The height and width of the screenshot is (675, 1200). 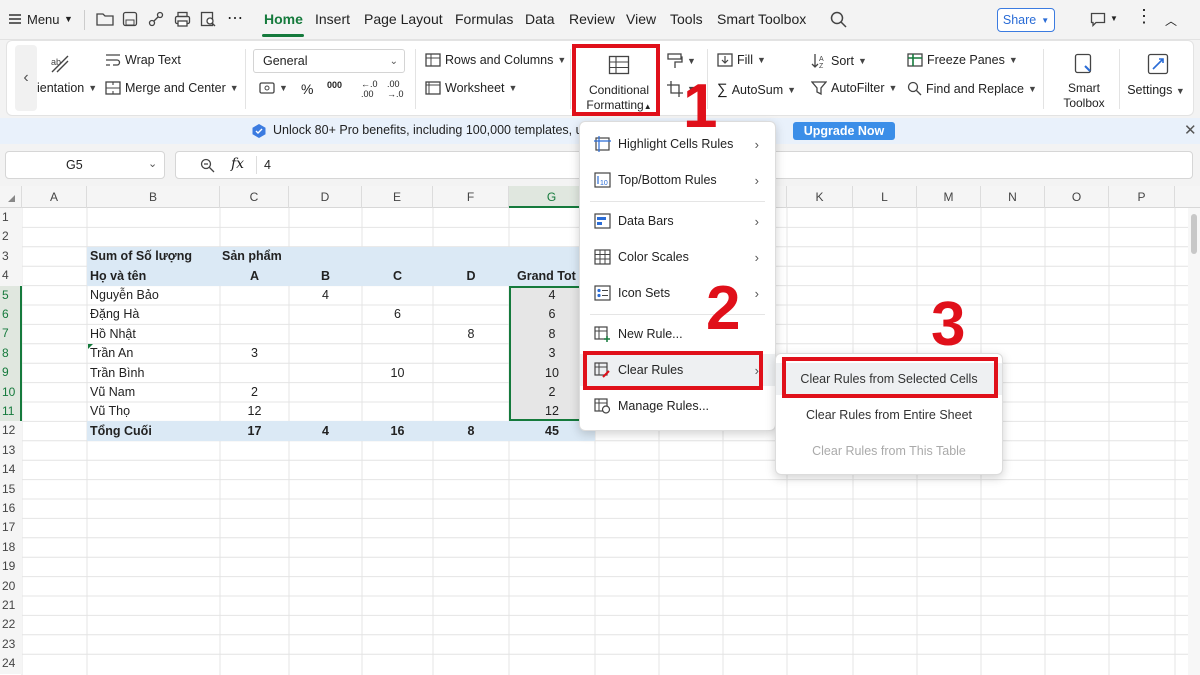 What do you see at coordinates (110, 411) in the screenshot?
I see `pivot-row-name: Vũ Thọ` at bounding box center [110, 411].